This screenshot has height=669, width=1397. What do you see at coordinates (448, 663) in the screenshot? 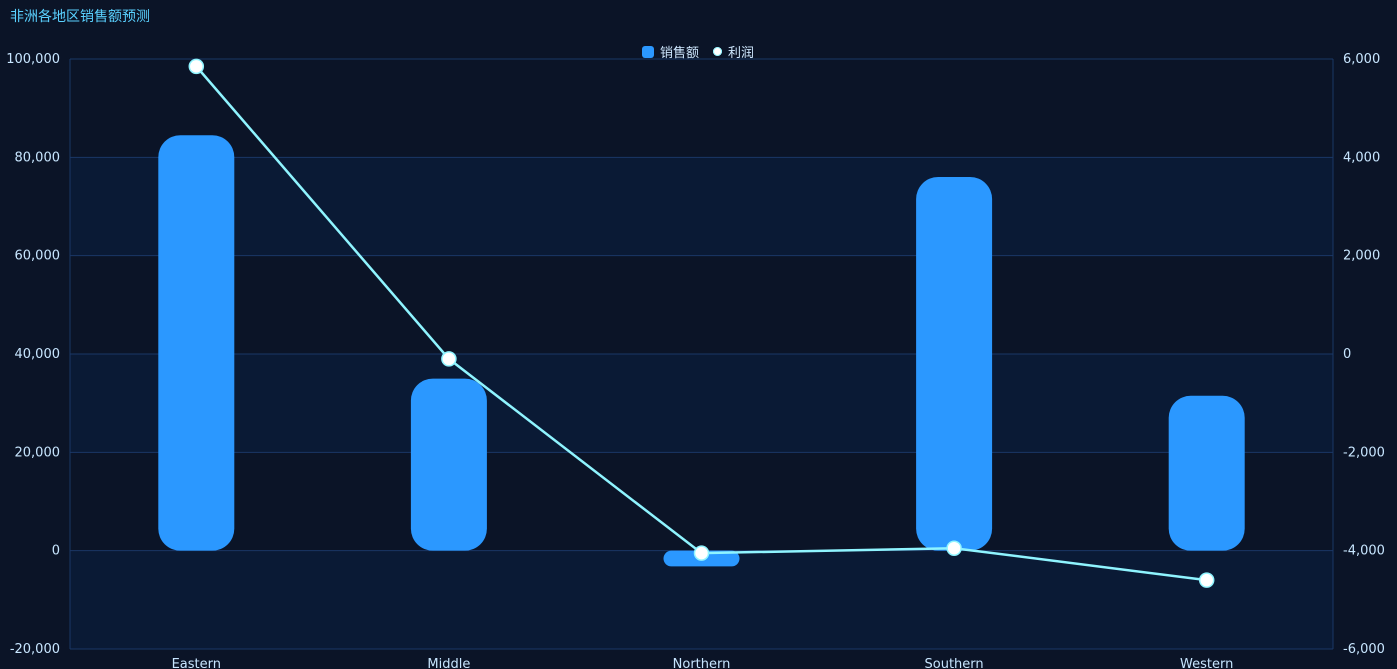
I see `x-tick-label: Middle` at bounding box center [448, 663].